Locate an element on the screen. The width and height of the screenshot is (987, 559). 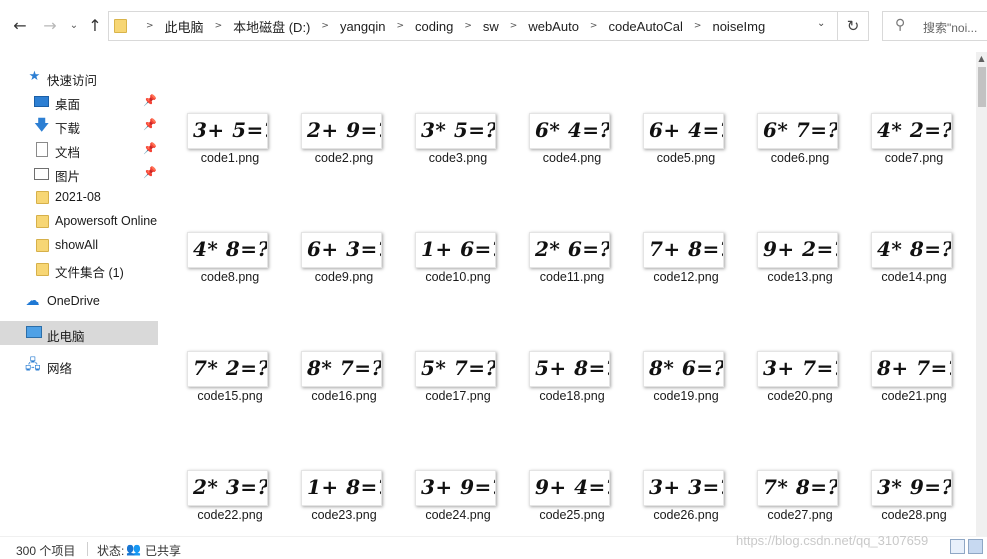
sidebar-item-desktop: 桌面 📌 is located at coordinates (79, 101).